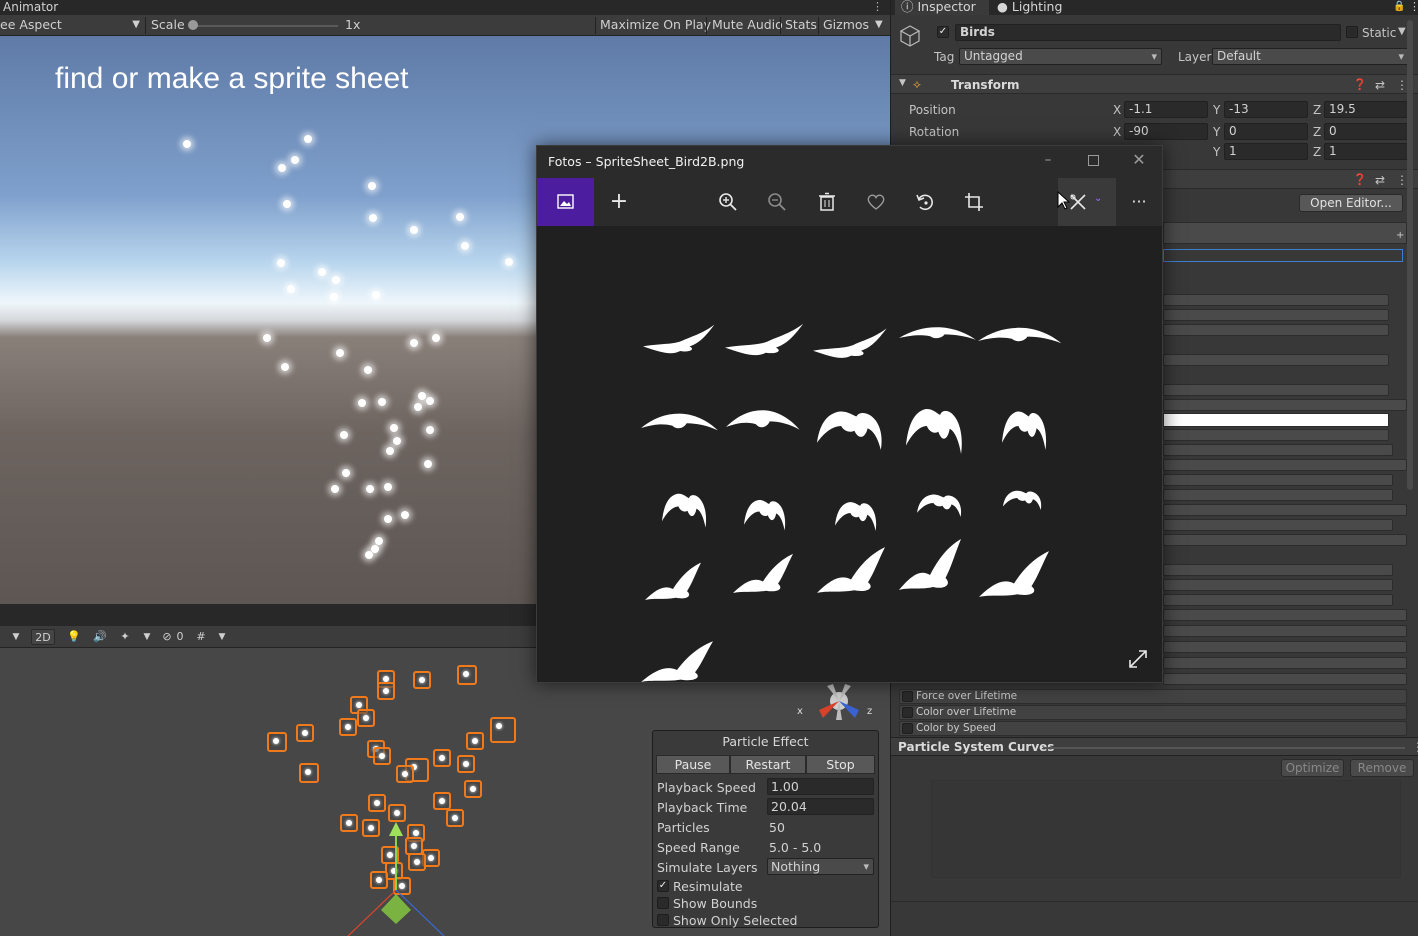 This screenshot has width=1418, height=936. Describe the element at coordinates (655, 25) in the screenshot. I see `maximize-on-play-button: Maximize On Play` at that location.